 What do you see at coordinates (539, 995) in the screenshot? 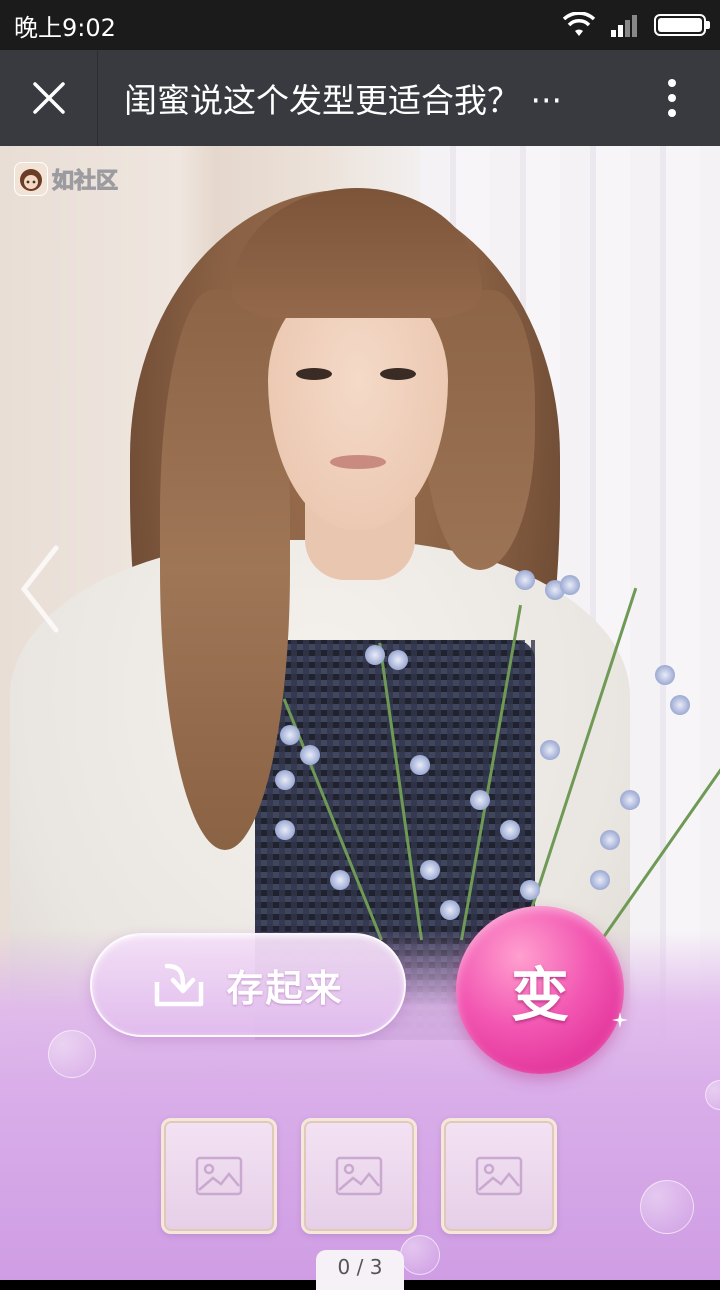
I see `change-label: 变` at bounding box center [539, 995].